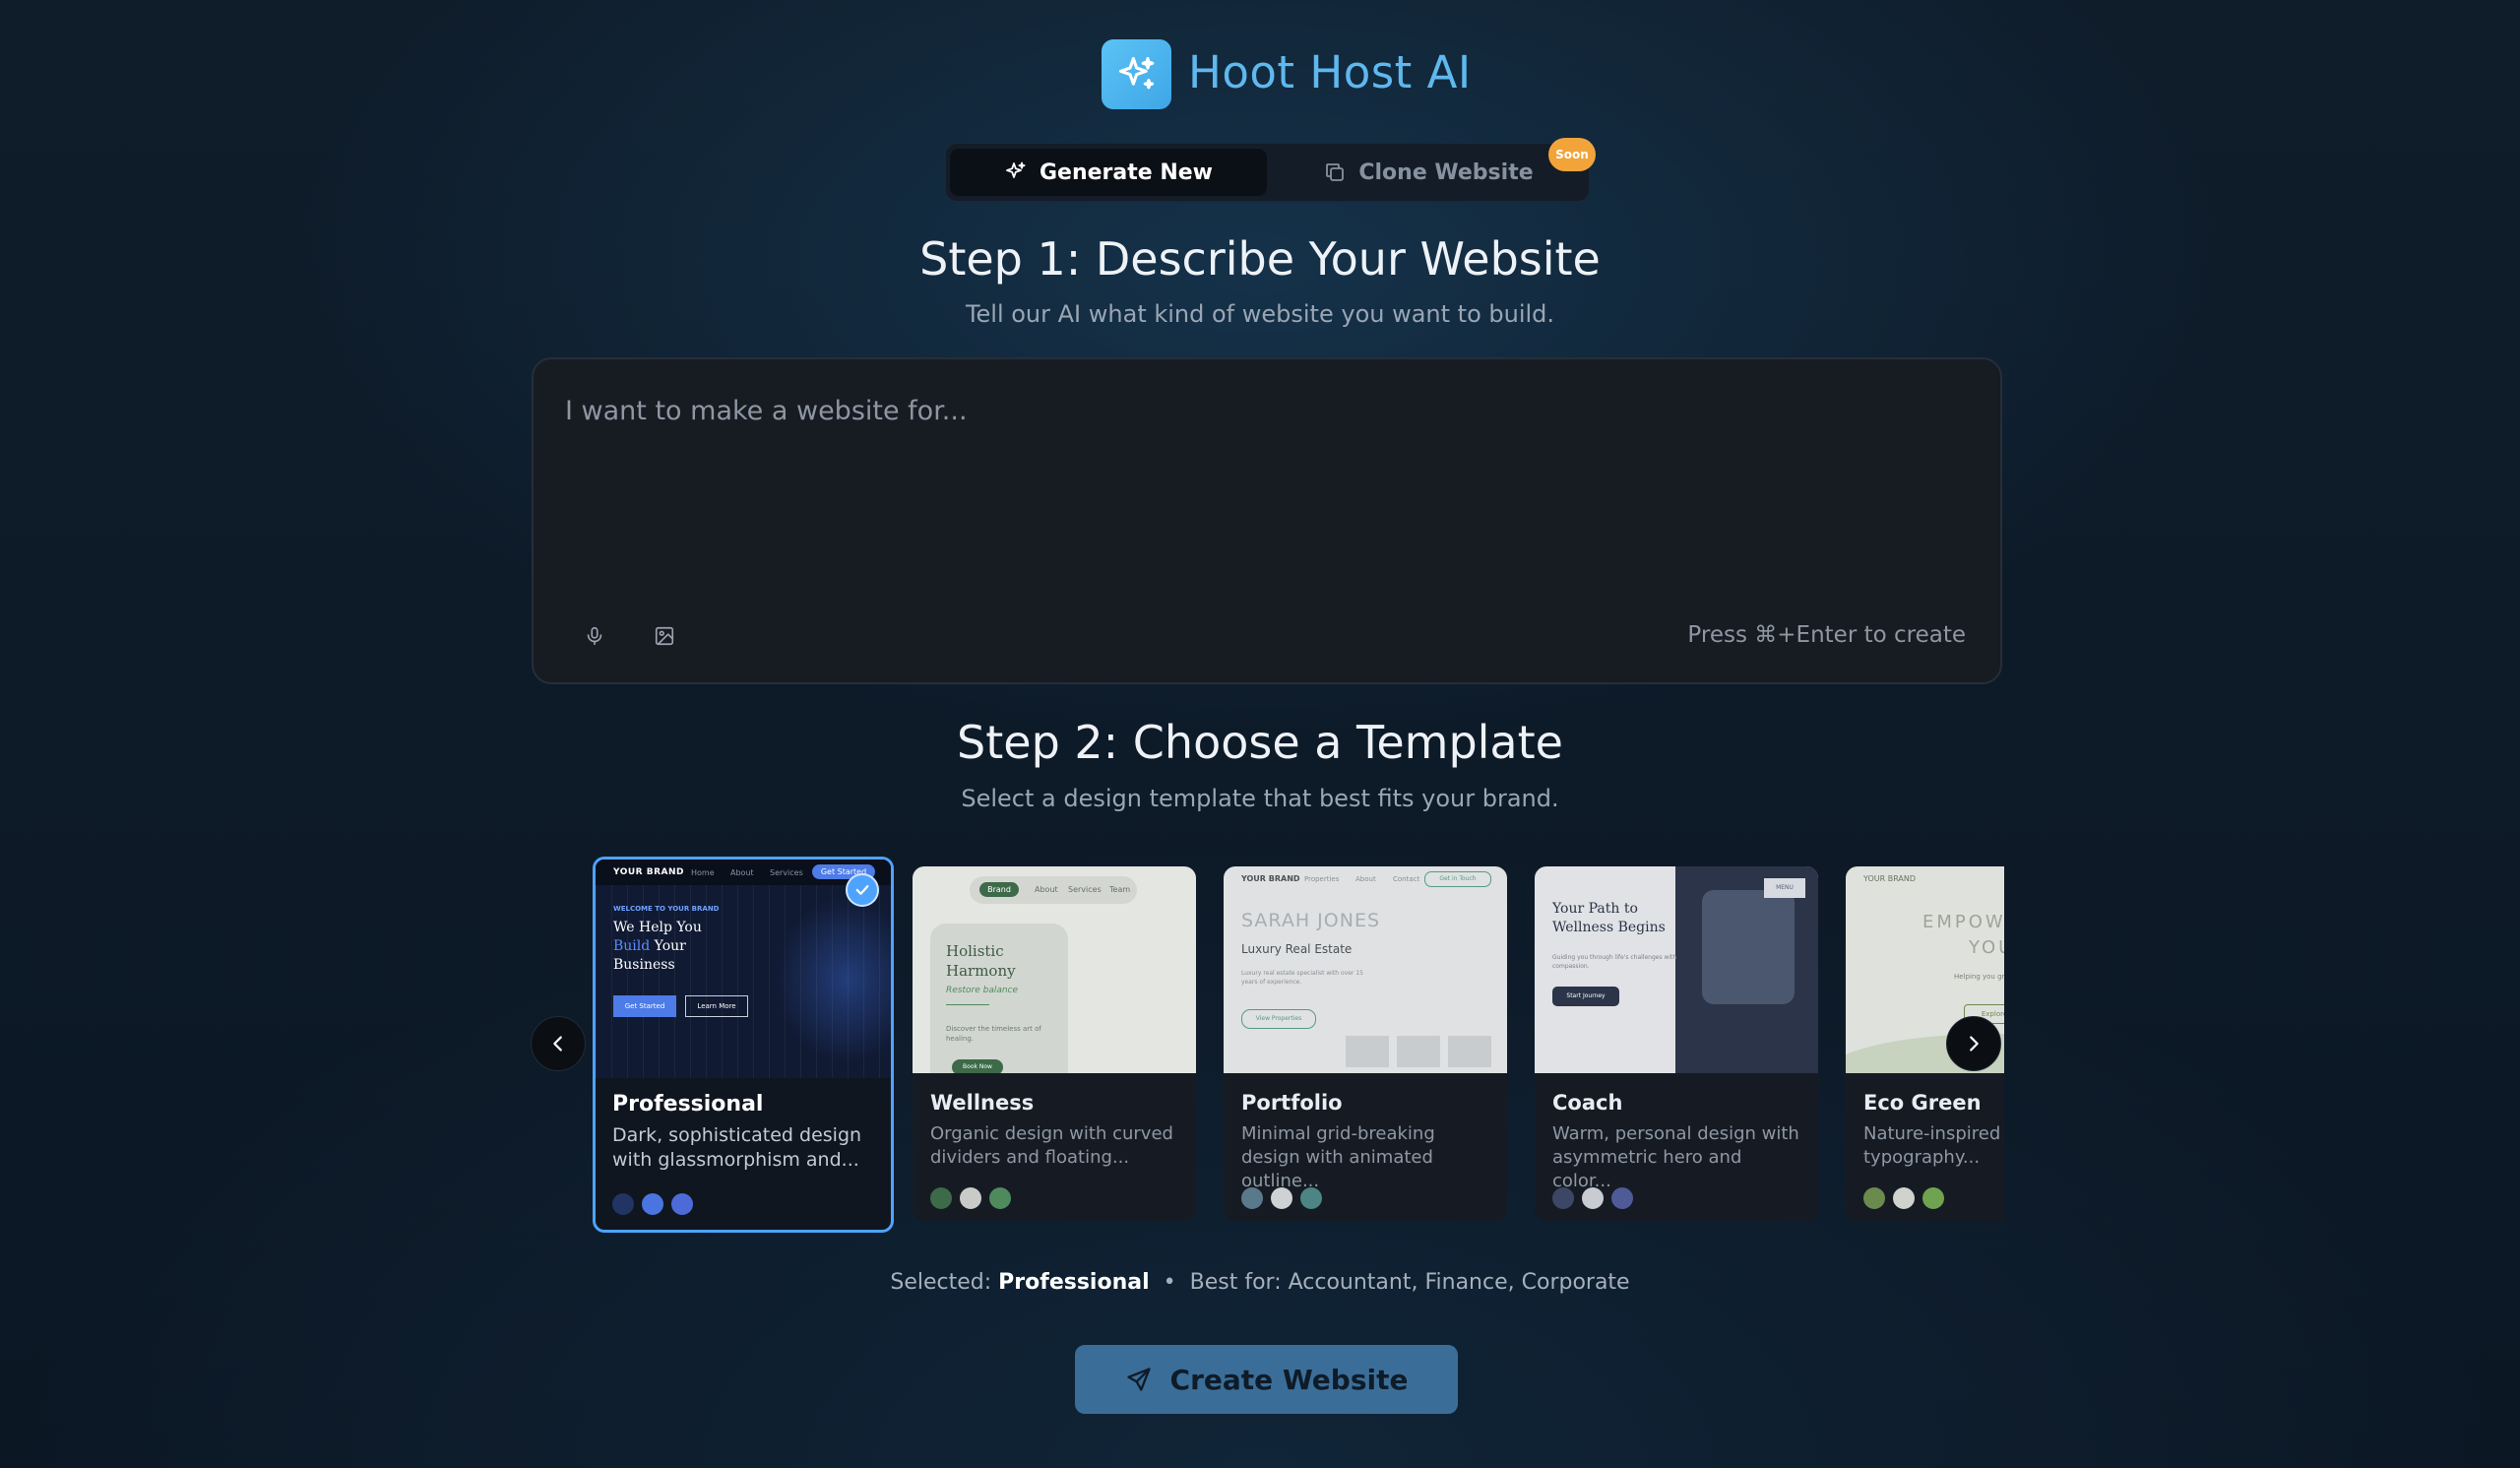  Describe the element at coordinates (1138, 1380) in the screenshot. I see `send-icon` at that location.